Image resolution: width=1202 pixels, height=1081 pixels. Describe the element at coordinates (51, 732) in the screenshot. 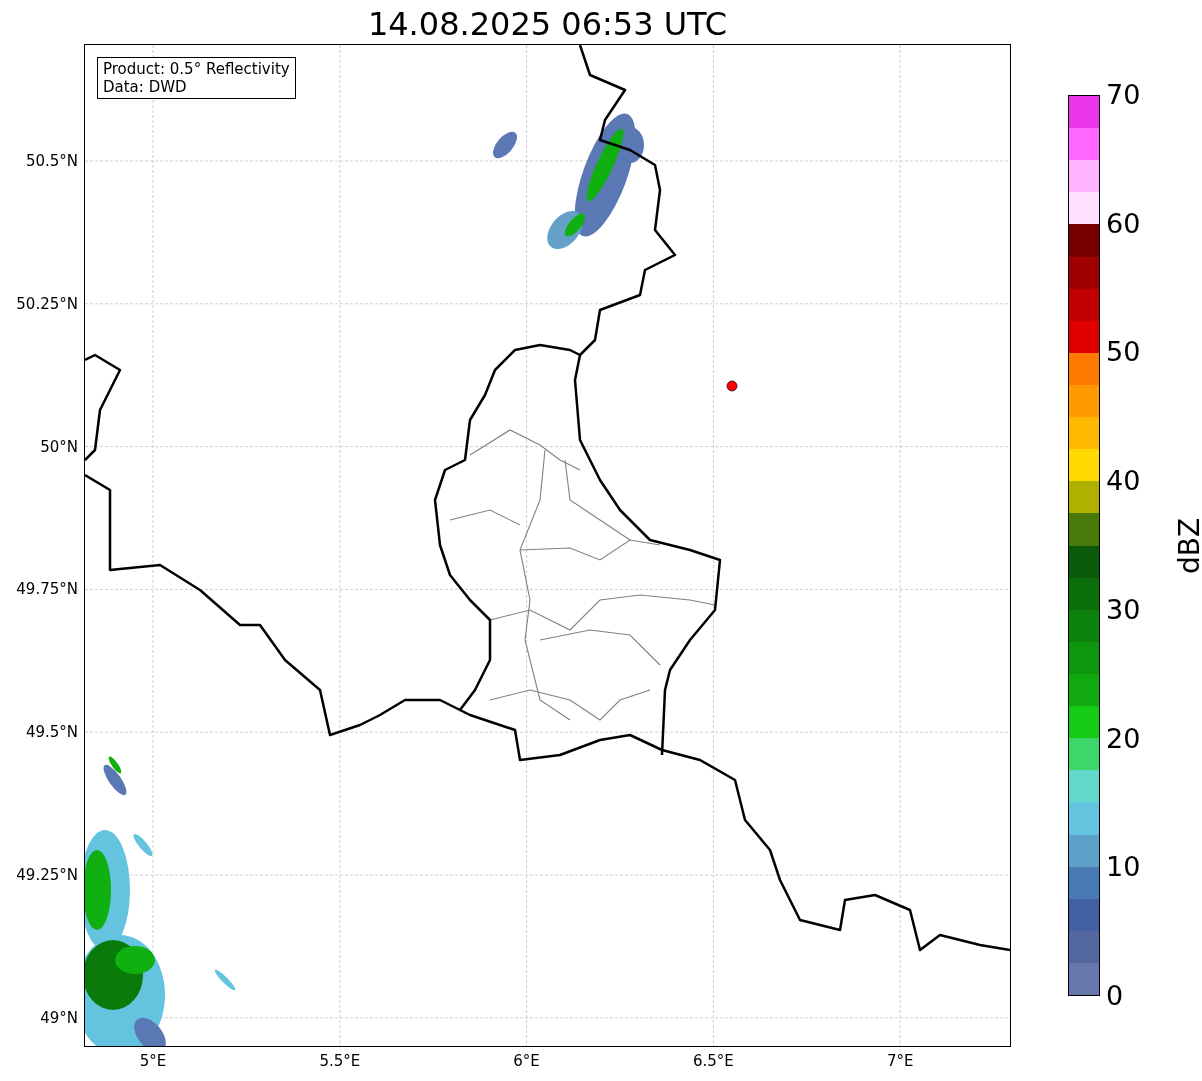

I see `axis-tick-label: 49.5°N` at that location.